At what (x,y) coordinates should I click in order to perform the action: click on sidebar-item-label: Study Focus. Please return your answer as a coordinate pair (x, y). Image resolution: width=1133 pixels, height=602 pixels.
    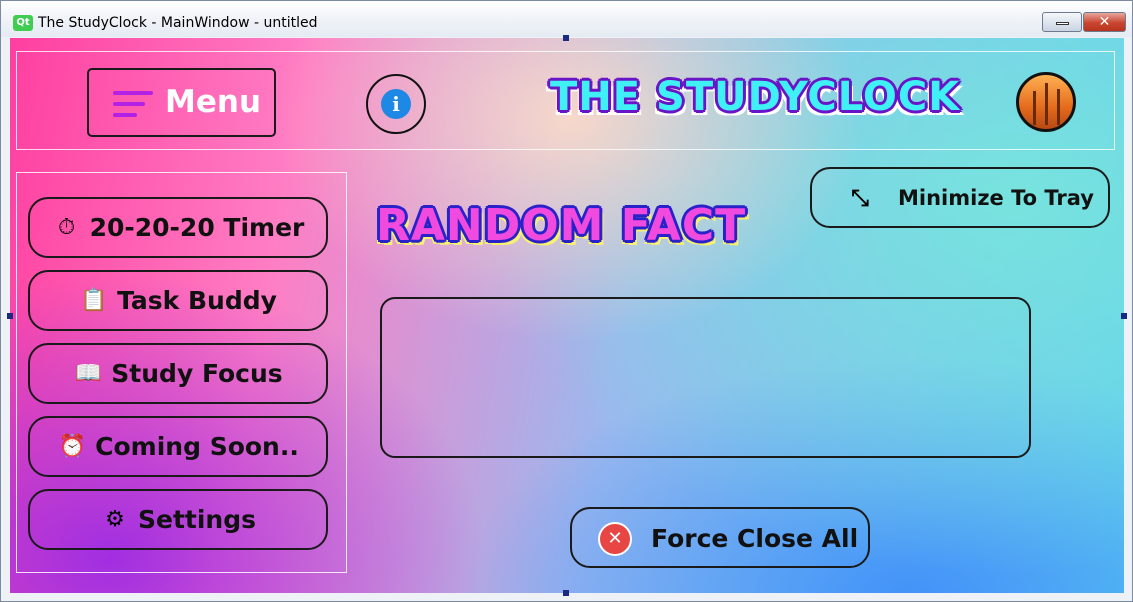
    Looking at the image, I should click on (197, 373).